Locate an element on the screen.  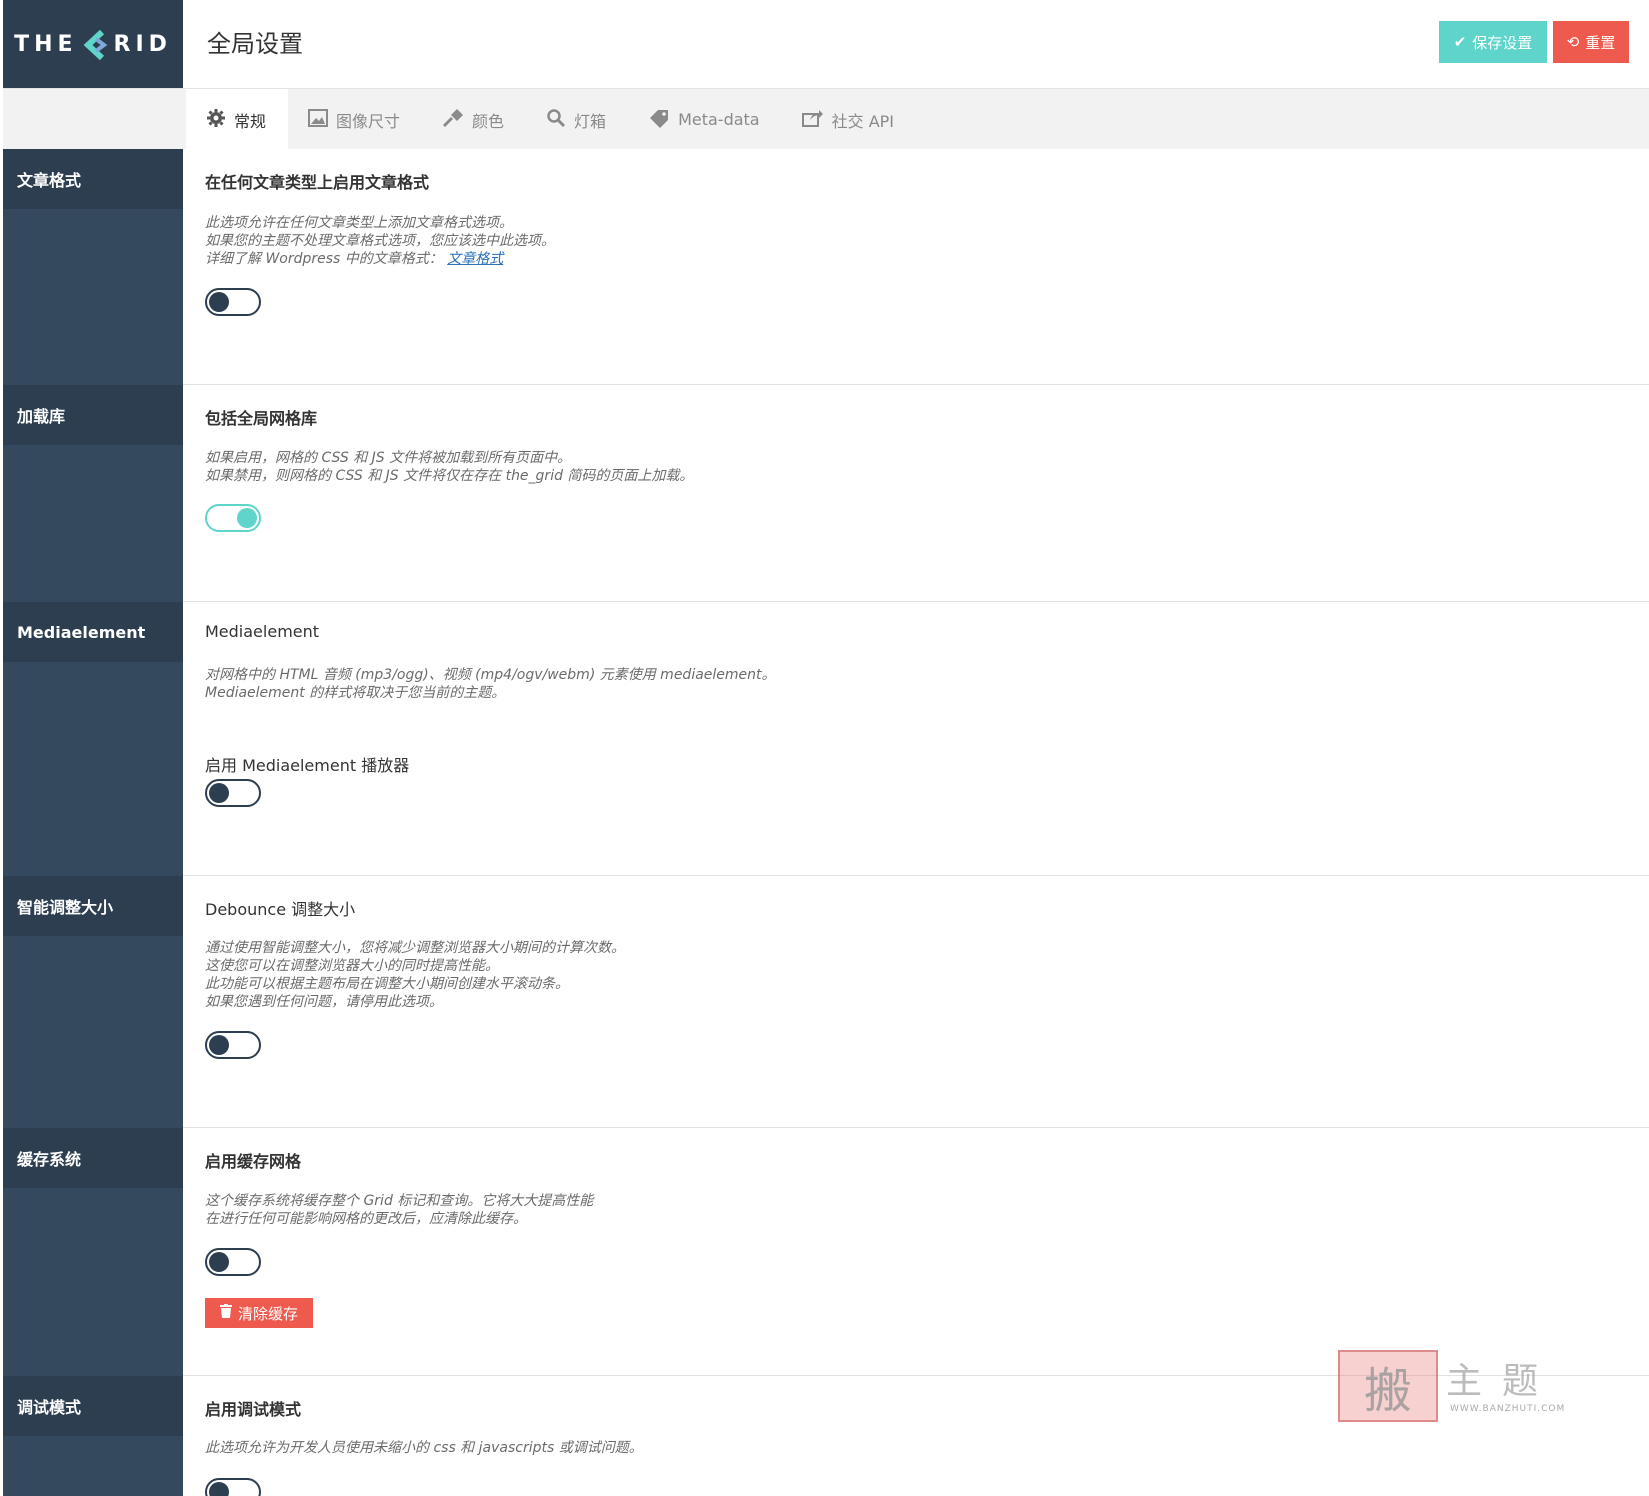
section-heading: 调试模式 is located at coordinates (93, 1406).